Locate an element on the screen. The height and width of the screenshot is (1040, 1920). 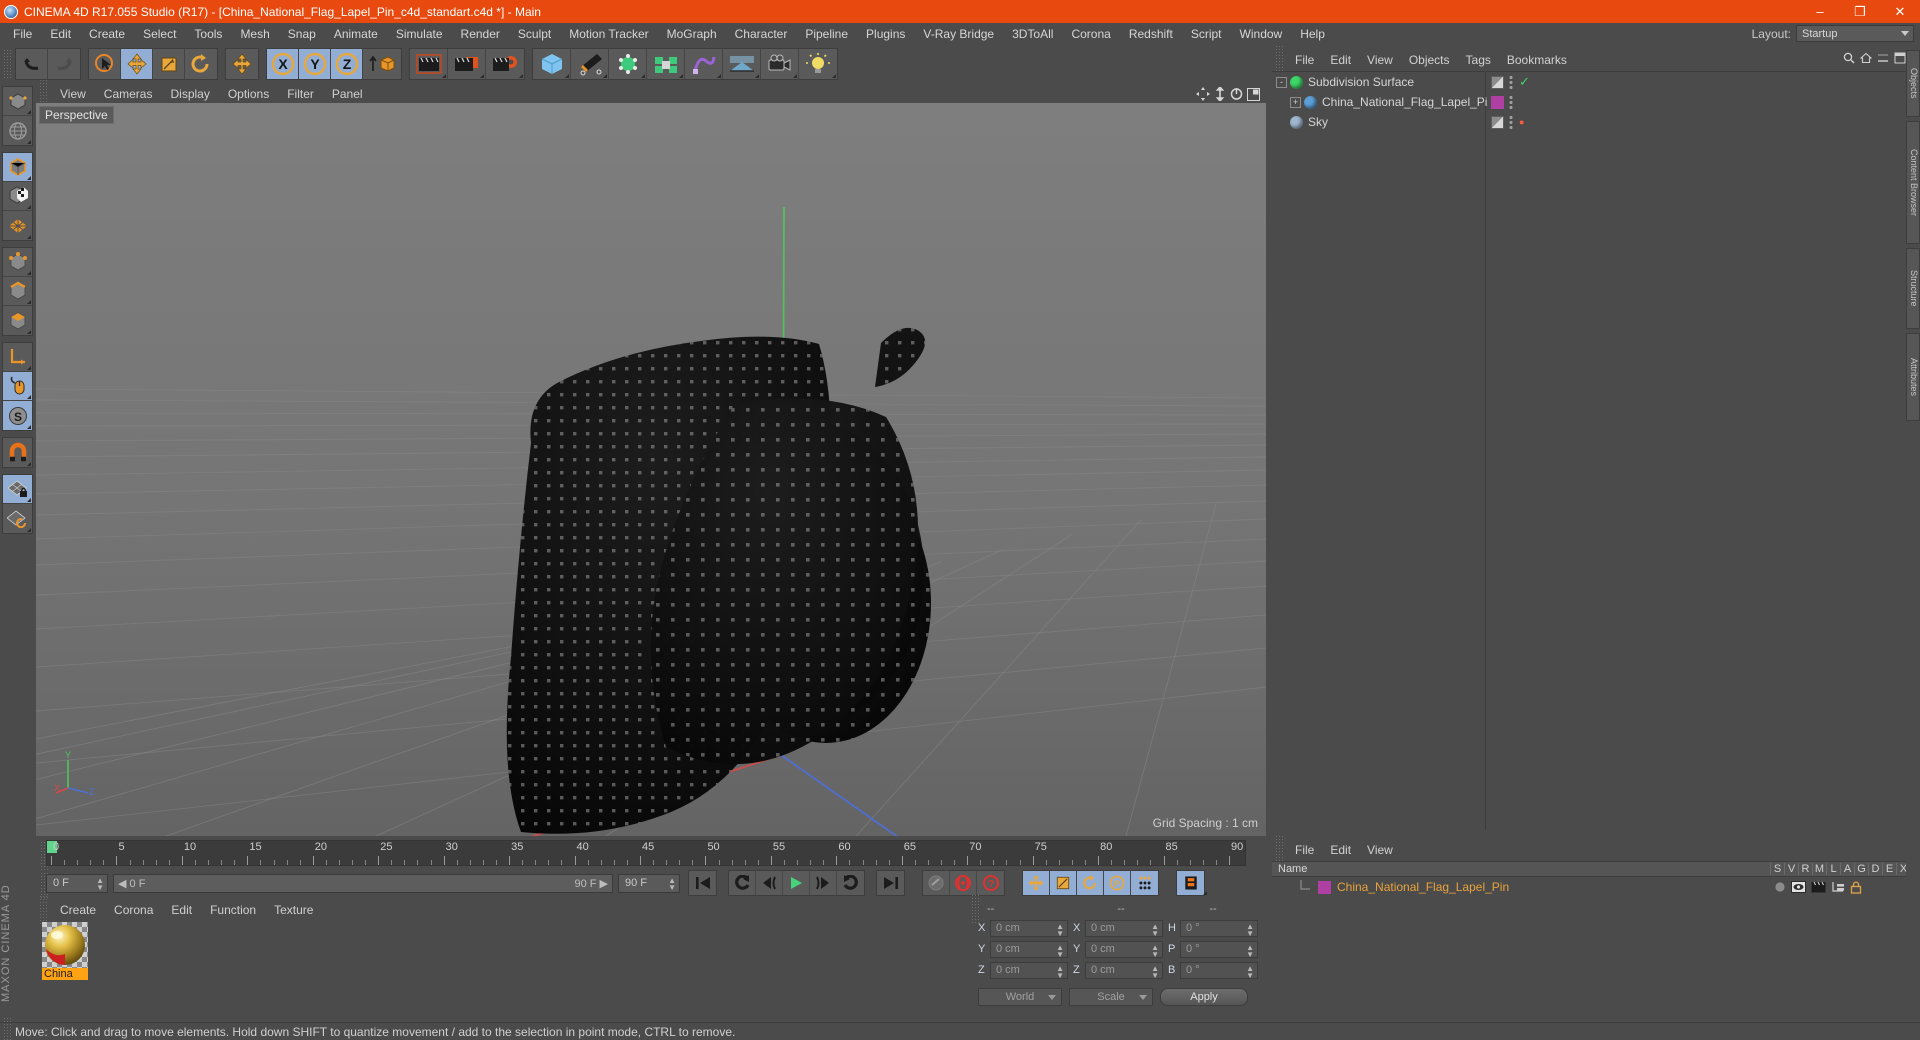
menu-item-pipeline: Pipeline is located at coordinates (826, 34).